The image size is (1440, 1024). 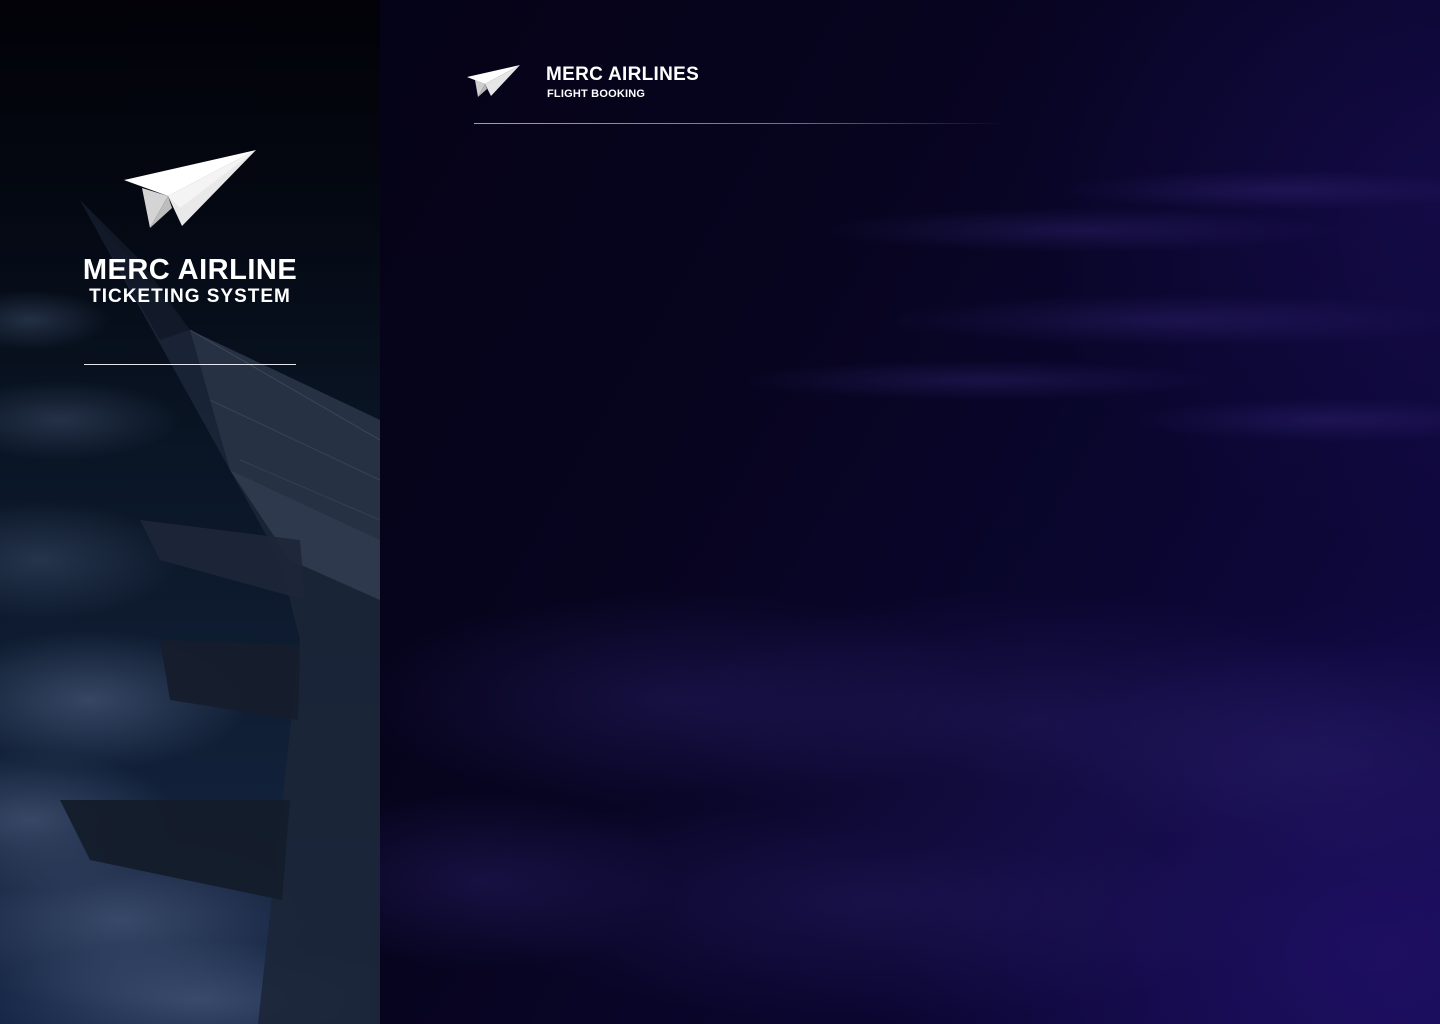 I want to click on header-subtitle: FLIGHT BOOKING, so click(x=596, y=94).